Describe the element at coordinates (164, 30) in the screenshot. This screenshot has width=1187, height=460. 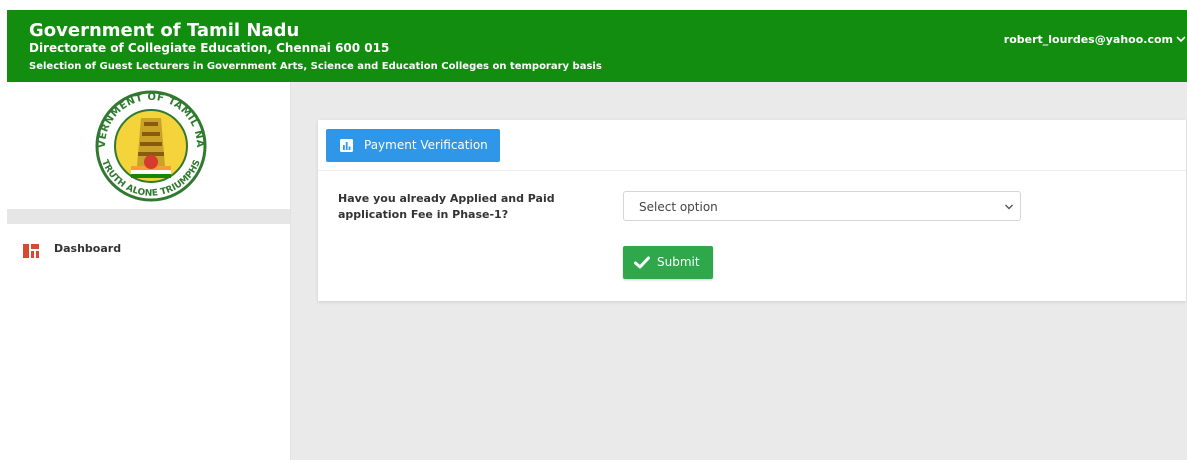
I see `header-title: Government of Tamil Nadu` at that location.